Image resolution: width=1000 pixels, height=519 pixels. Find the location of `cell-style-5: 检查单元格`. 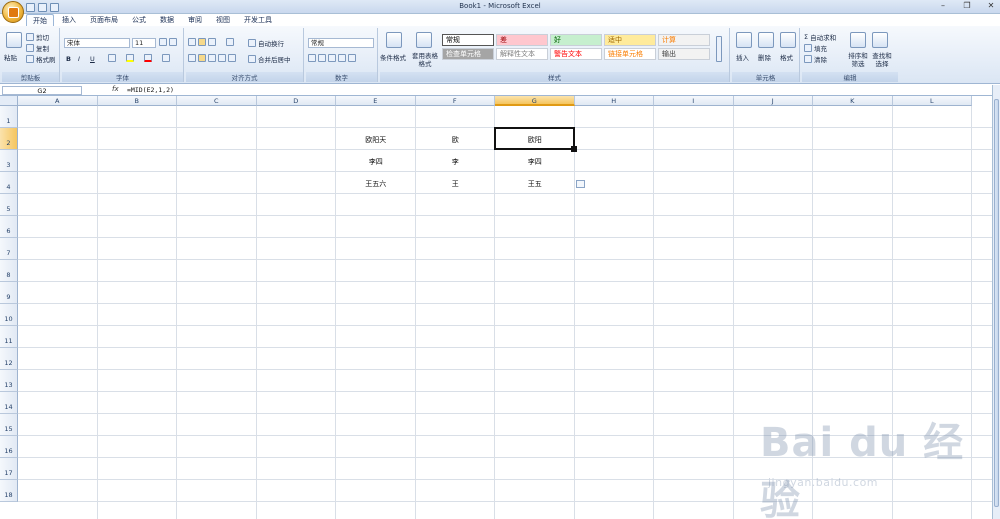

cell-style-5: 检查单元格 is located at coordinates (468, 54).